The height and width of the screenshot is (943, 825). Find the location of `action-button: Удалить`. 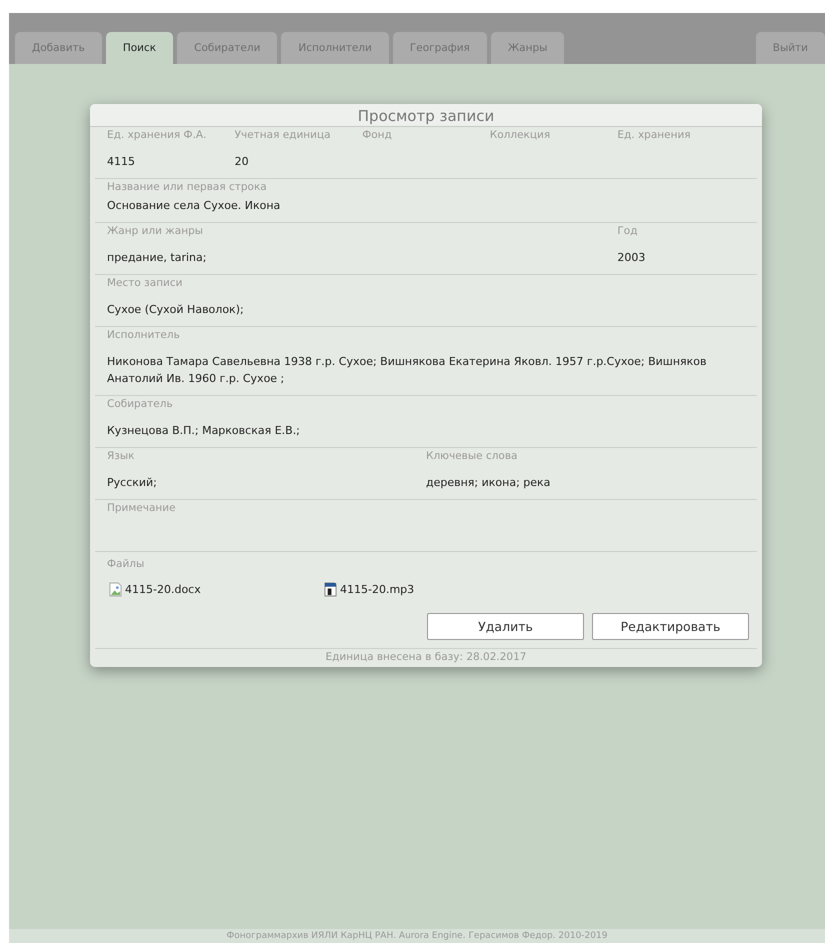

action-button: Удалить is located at coordinates (505, 626).